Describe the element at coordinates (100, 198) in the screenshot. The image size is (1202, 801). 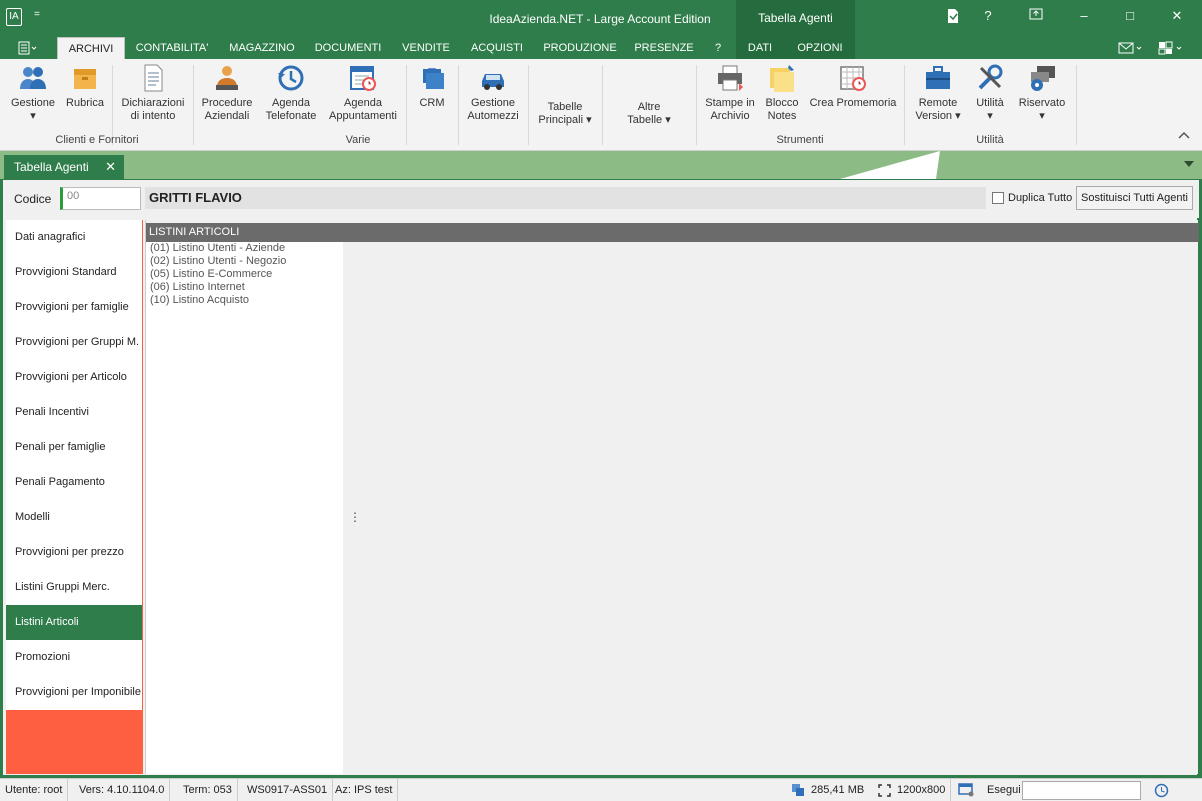
I see `codice-input: 00` at that location.